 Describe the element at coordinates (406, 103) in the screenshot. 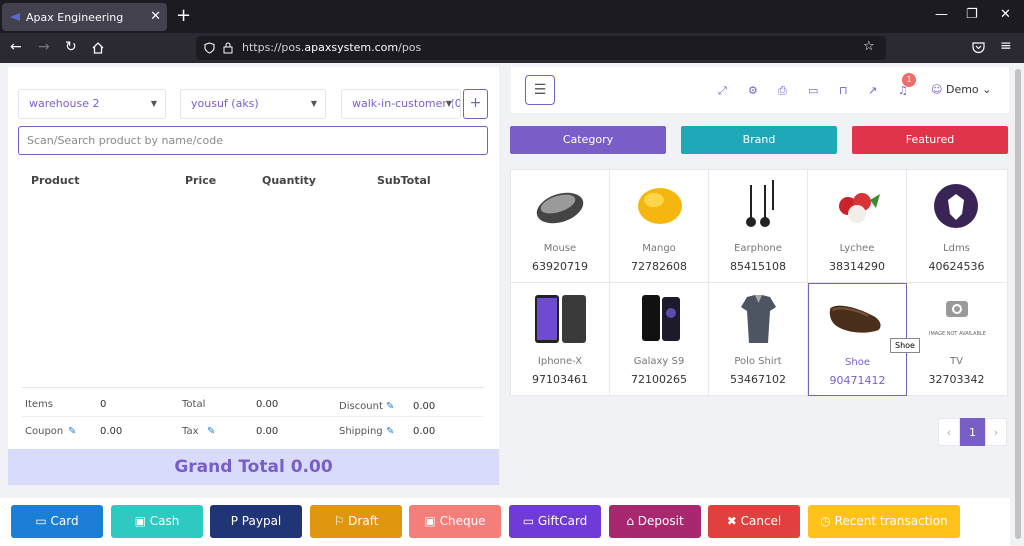

I see `customer-value: walk-in-customer (0` at that location.